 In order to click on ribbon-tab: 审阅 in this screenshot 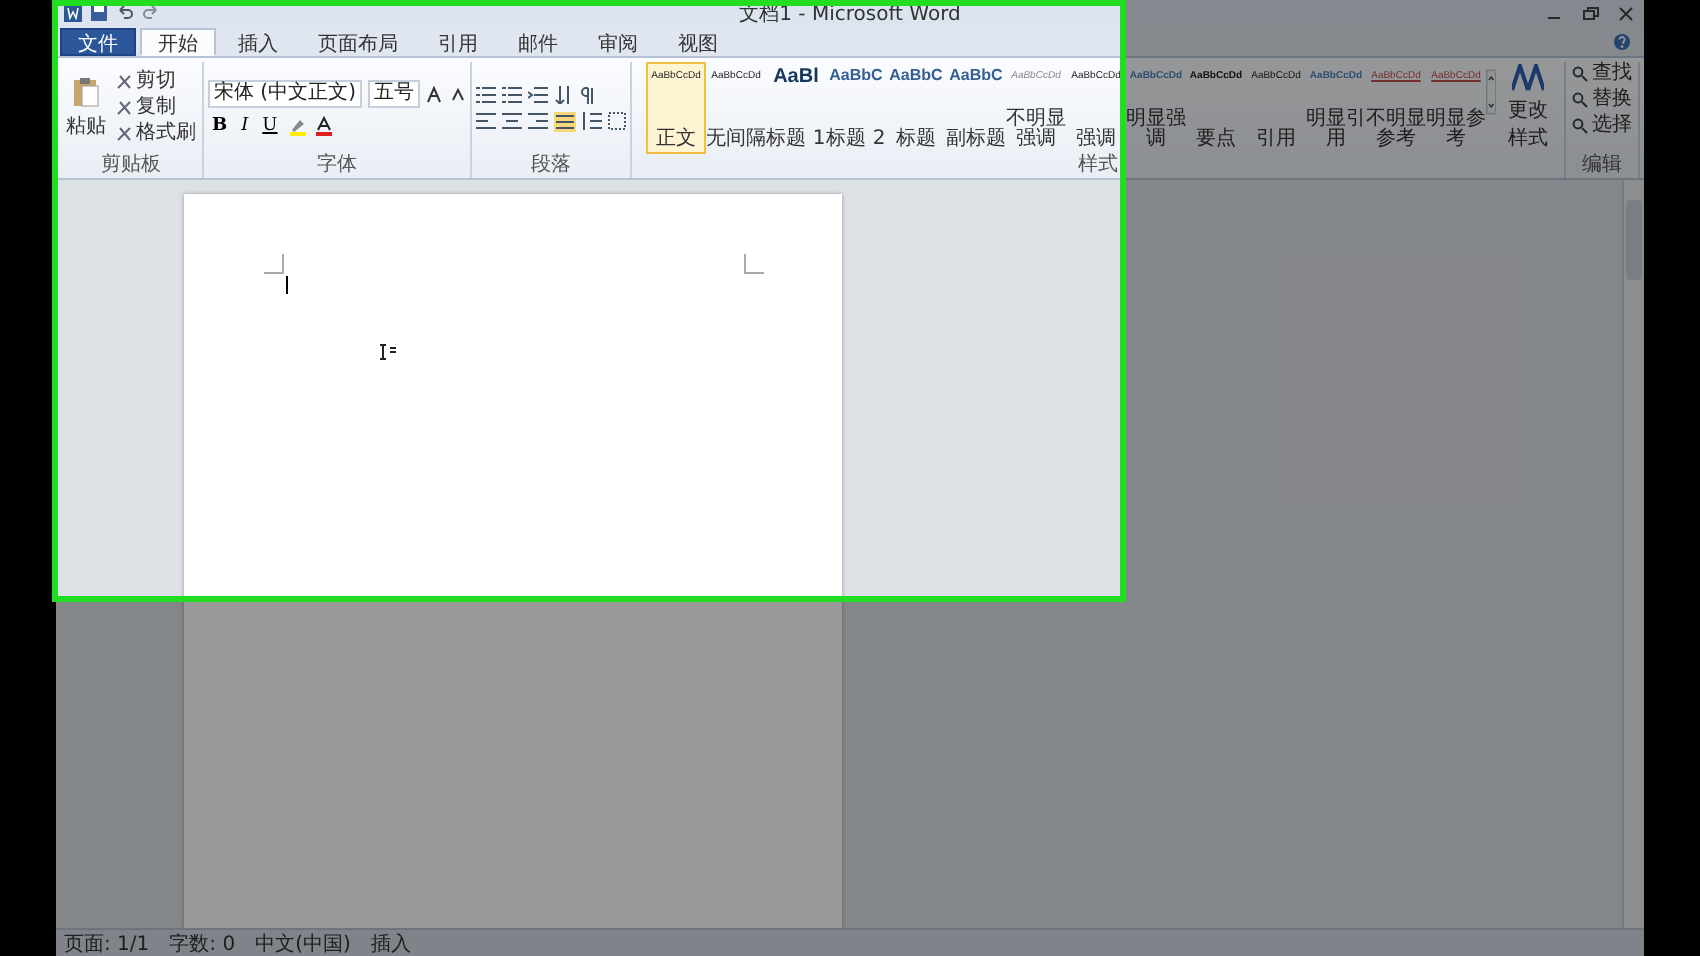, I will do `click(618, 42)`.